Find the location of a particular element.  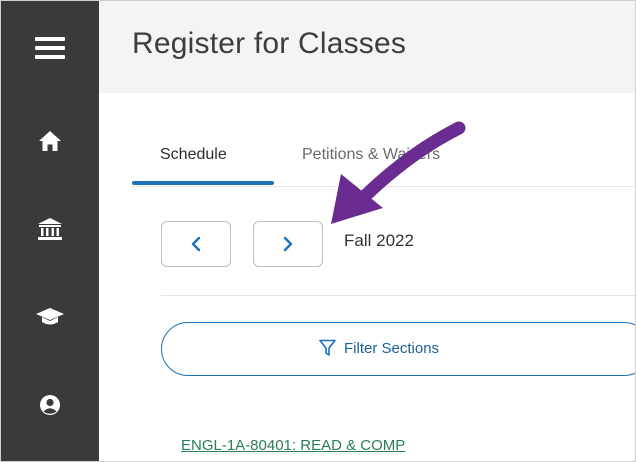

filter-sections-label: Filter Sections is located at coordinates (392, 348).